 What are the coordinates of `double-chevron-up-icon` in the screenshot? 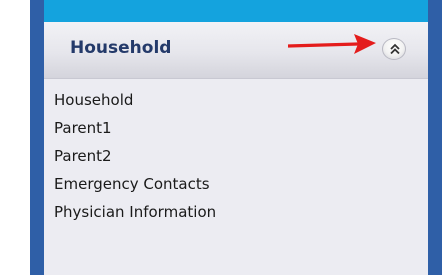 It's located at (395, 49).